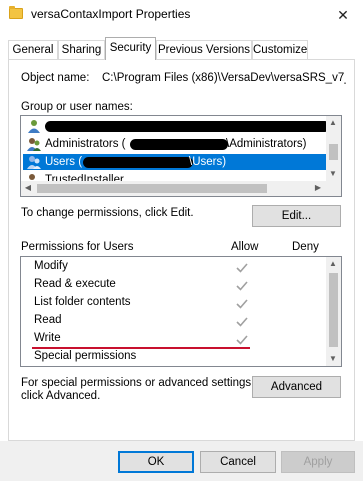 This screenshot has width=363, height=481. I want to click on annotation-underline, so click(141, 348).